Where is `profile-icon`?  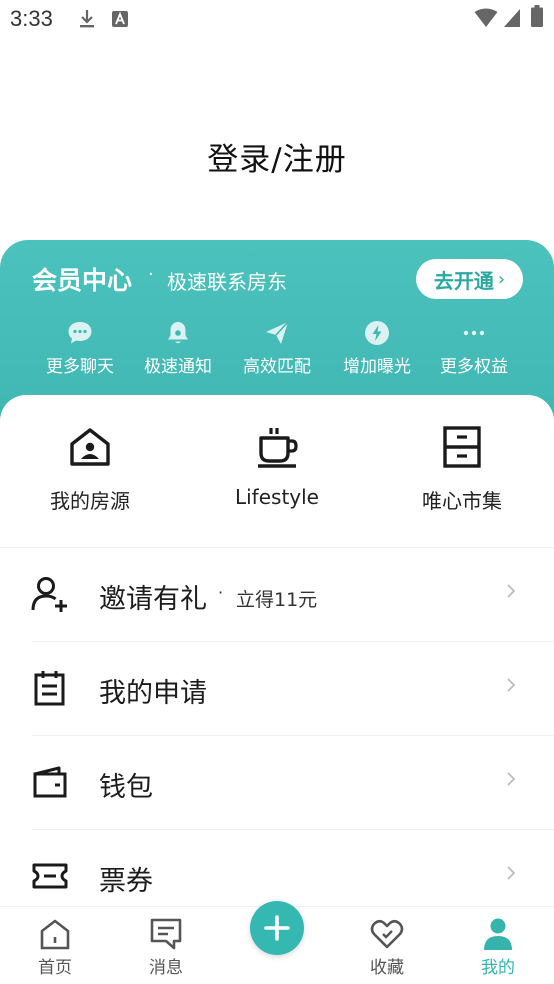
profile-icon is located at coordinates (498, 934).